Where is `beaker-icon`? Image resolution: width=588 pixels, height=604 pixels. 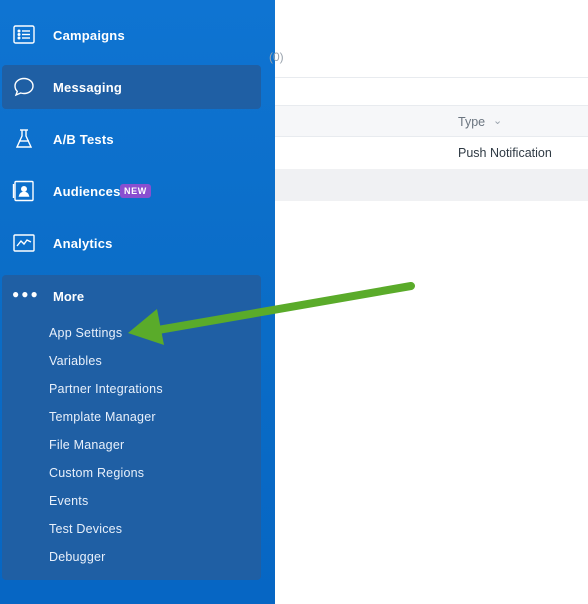 beaker-icon is located at coordinates (24, 139).